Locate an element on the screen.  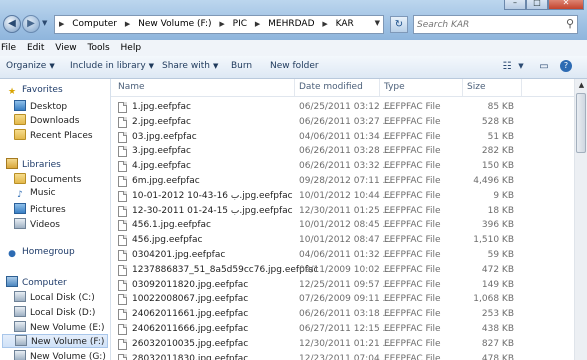
menu-file: File is located at coordinates (10, 46).